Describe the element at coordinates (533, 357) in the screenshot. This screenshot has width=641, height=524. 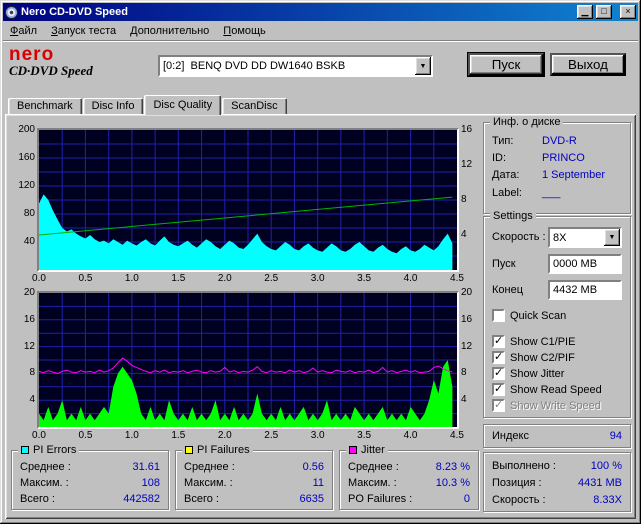
I see `checkbox-show-c2-pif: ✓ Show C2/PIF` at that location.